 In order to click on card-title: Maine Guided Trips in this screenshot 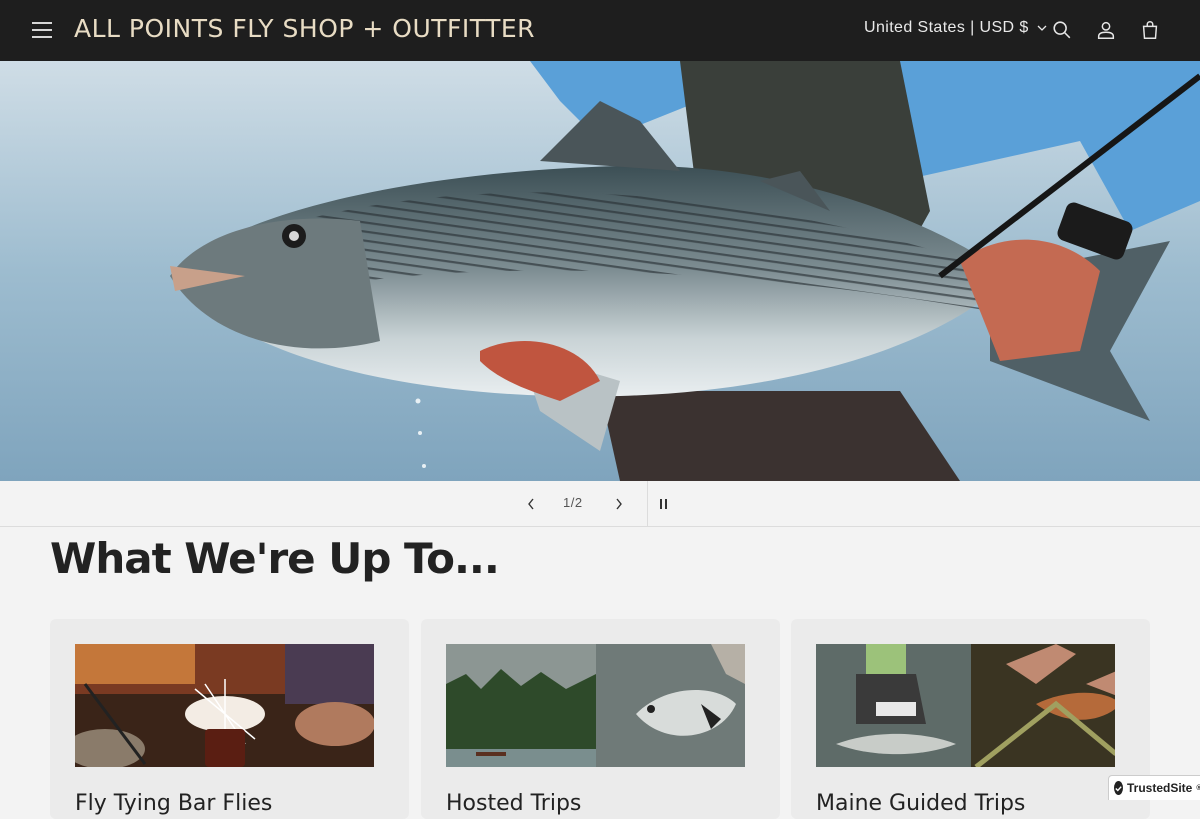, I will do `click(920, 803)`.